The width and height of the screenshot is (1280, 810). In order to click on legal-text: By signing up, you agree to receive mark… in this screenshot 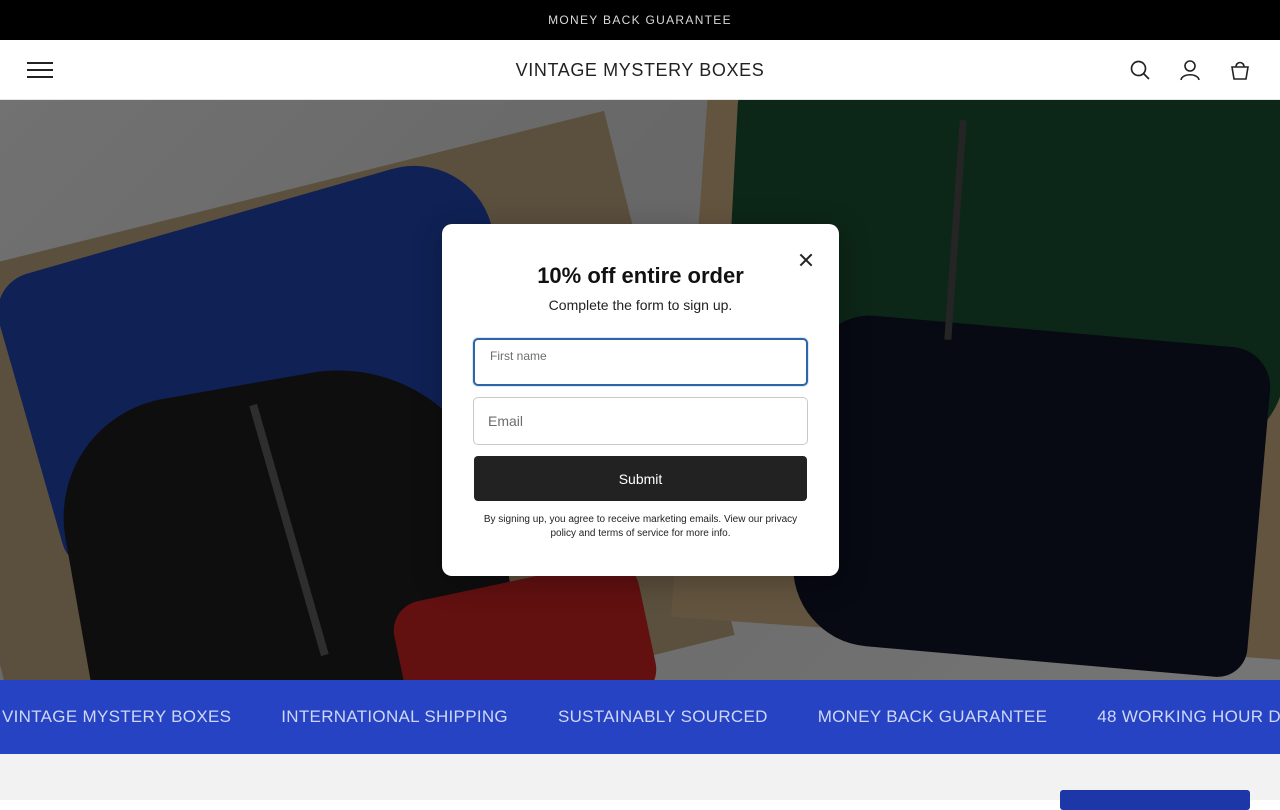, I will do `click(640, 526)`.